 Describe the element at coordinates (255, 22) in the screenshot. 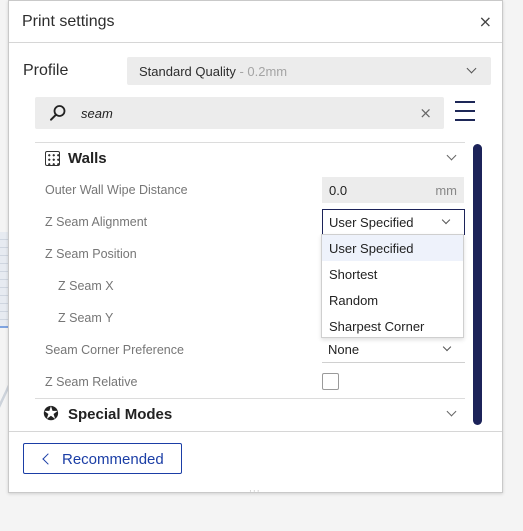

I see `title-bar: Print settings ×` at that location.